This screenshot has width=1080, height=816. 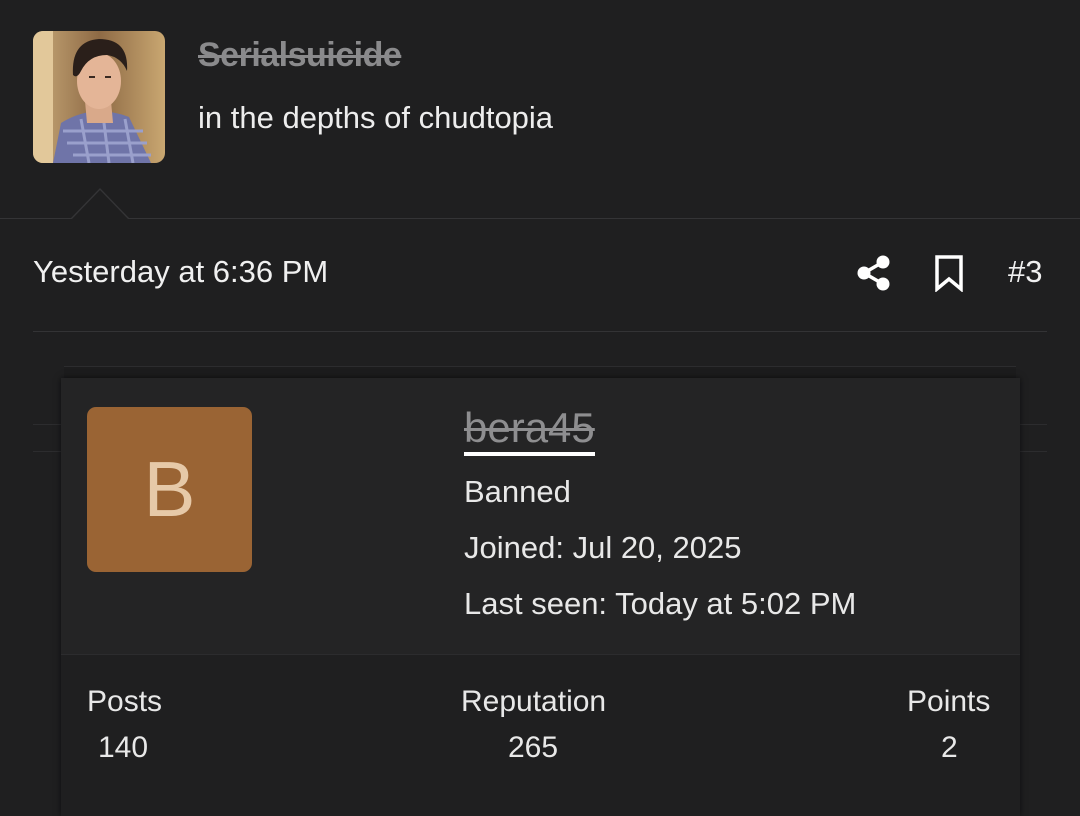 What do you see at coordinates (300, 55) in the screenshot?
I see `author-username: Serialsuicide` at bounding box center [300, 55].